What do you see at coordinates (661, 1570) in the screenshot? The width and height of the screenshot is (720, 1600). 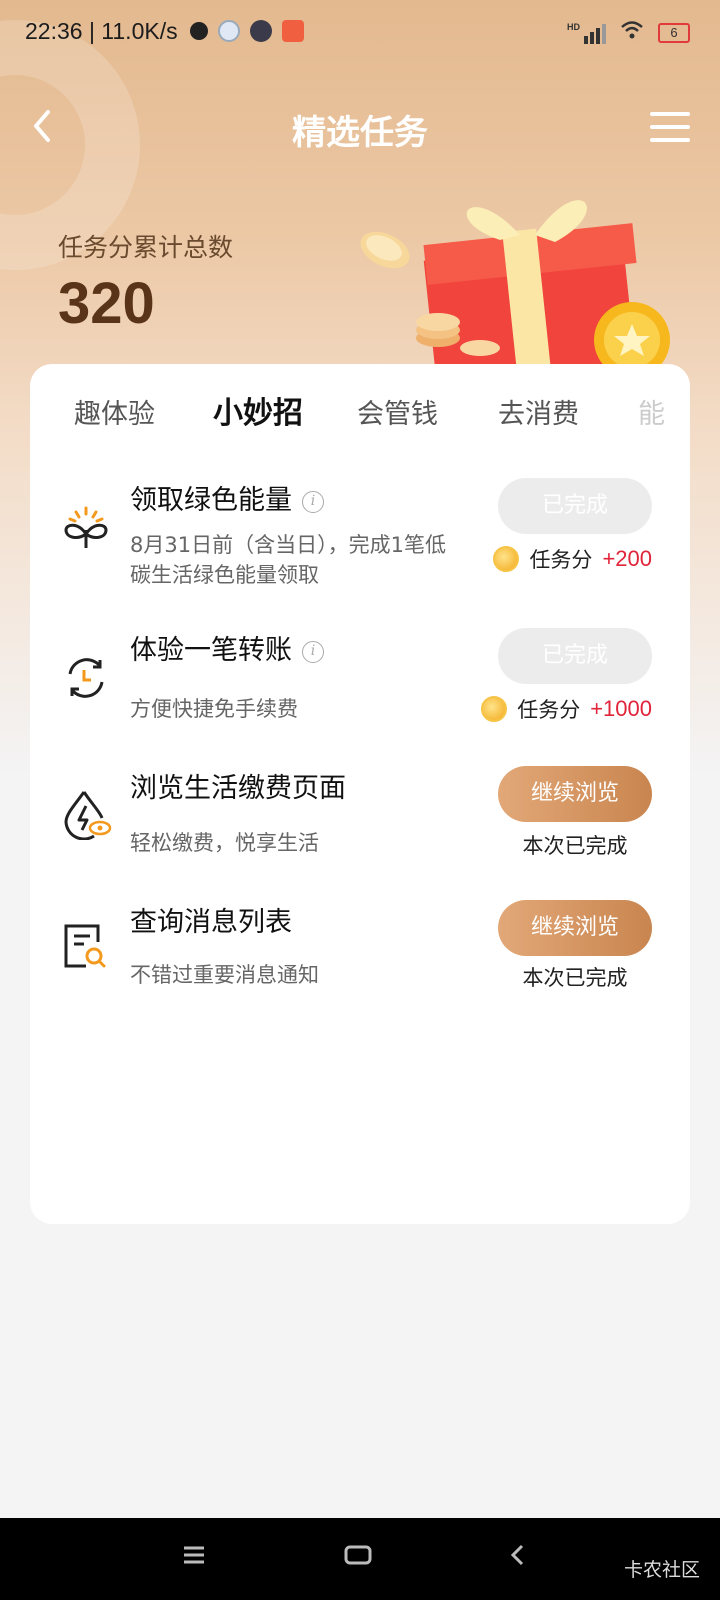 I see `watermark: 卡农社区` at bounding box center [661, 1570].